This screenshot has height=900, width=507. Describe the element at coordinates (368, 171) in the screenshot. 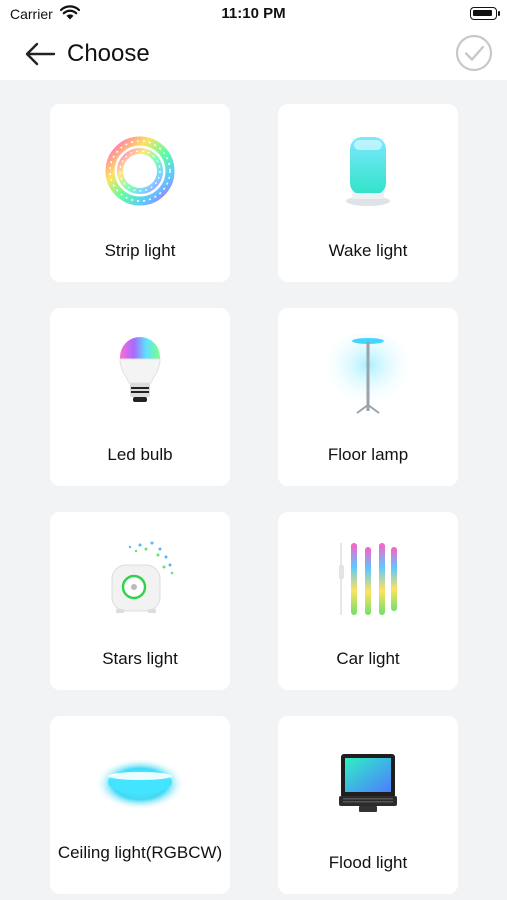

I see `wake-light-icon` at that location.